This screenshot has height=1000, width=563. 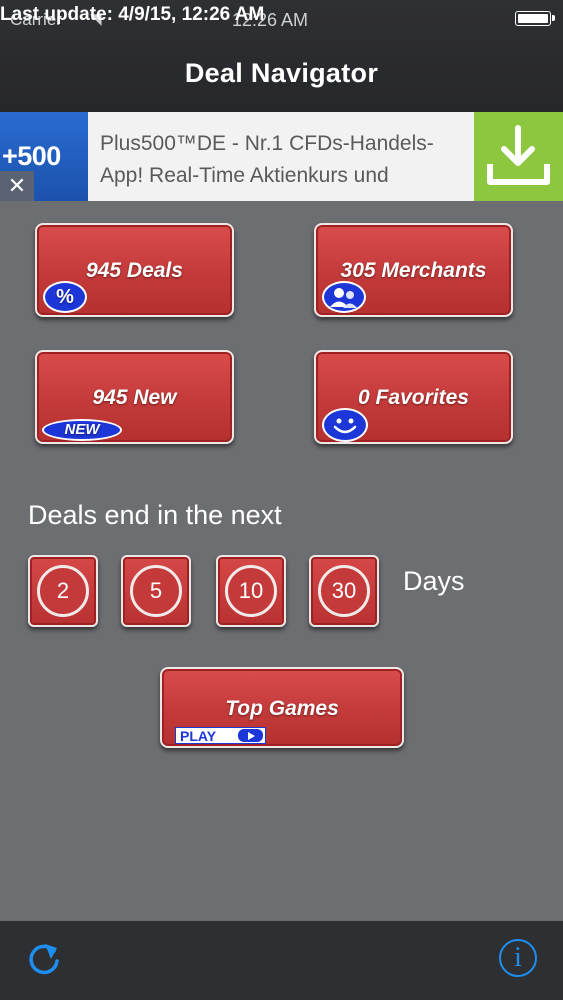 I want to click on ad-close-button: ✕, so click(x=17, y=186).